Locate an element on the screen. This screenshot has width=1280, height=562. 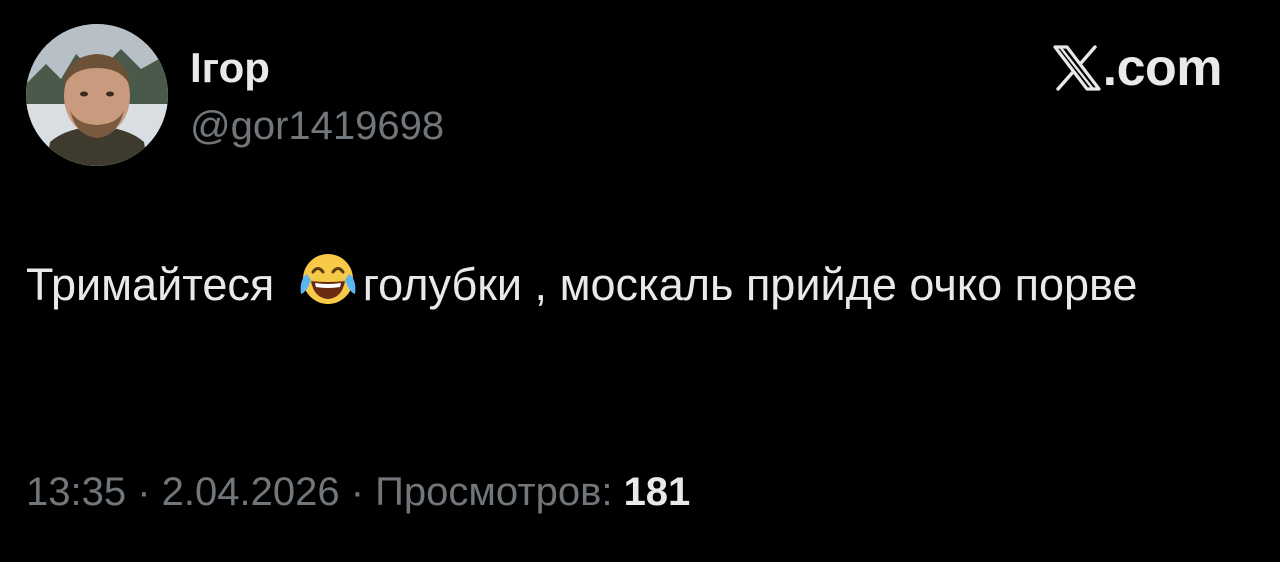
avatar-photo is located at coordinates (97, 95).